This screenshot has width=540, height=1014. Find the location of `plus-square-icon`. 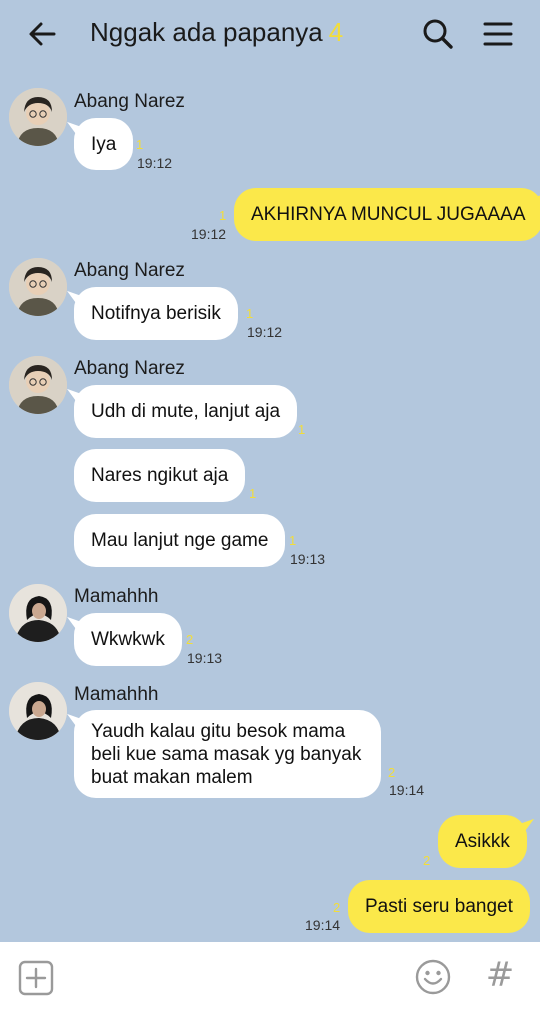

plus-square-icon is located at coordinates (36, 978).